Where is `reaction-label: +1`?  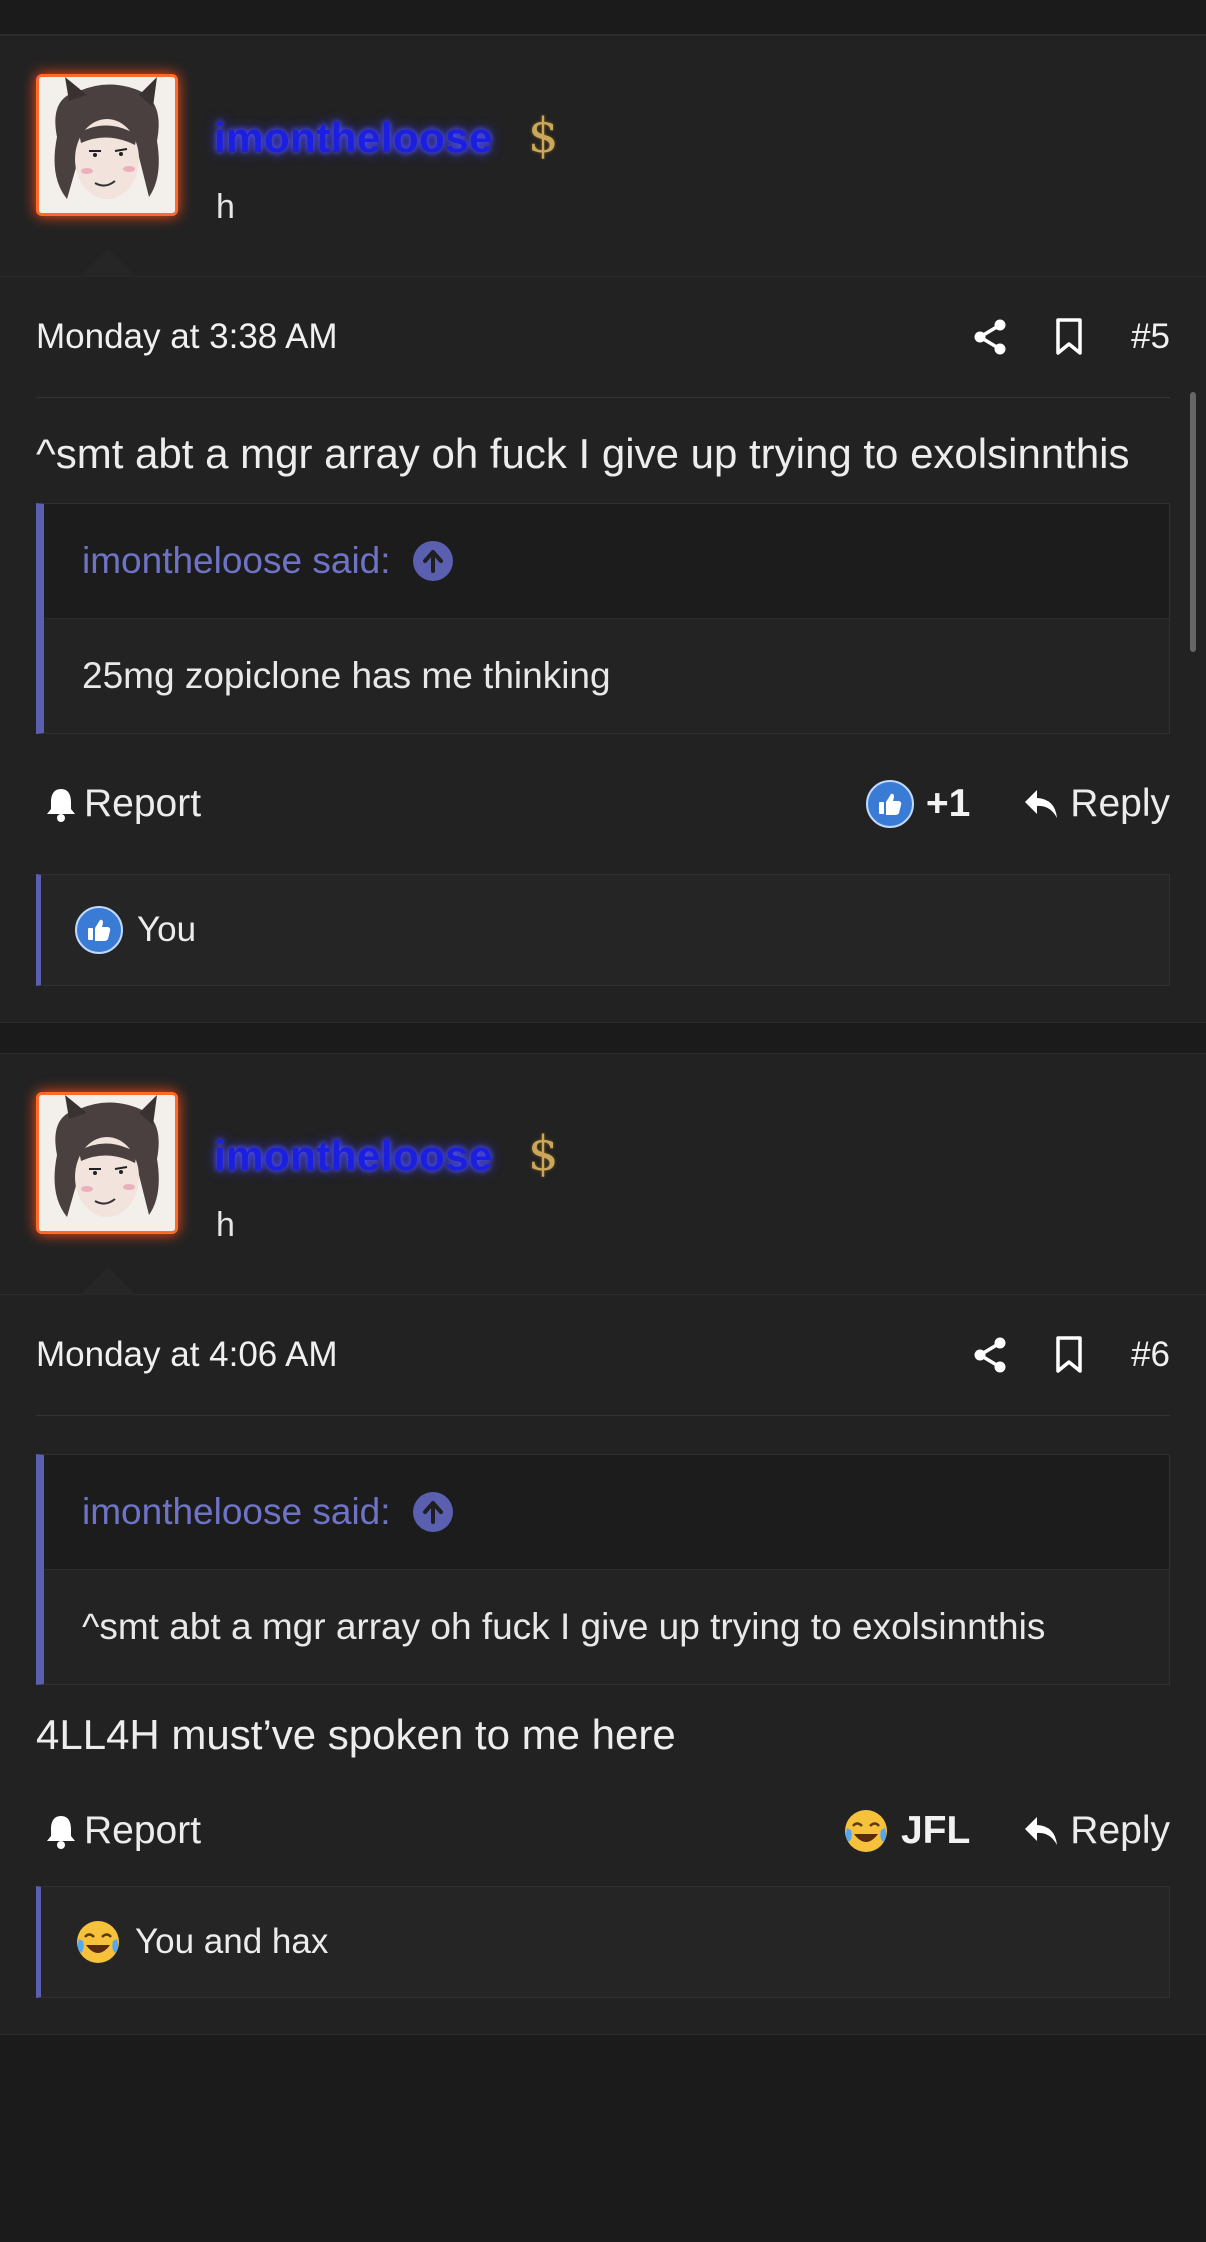 reaction-label: +1 is located at coordinates (948, 803).